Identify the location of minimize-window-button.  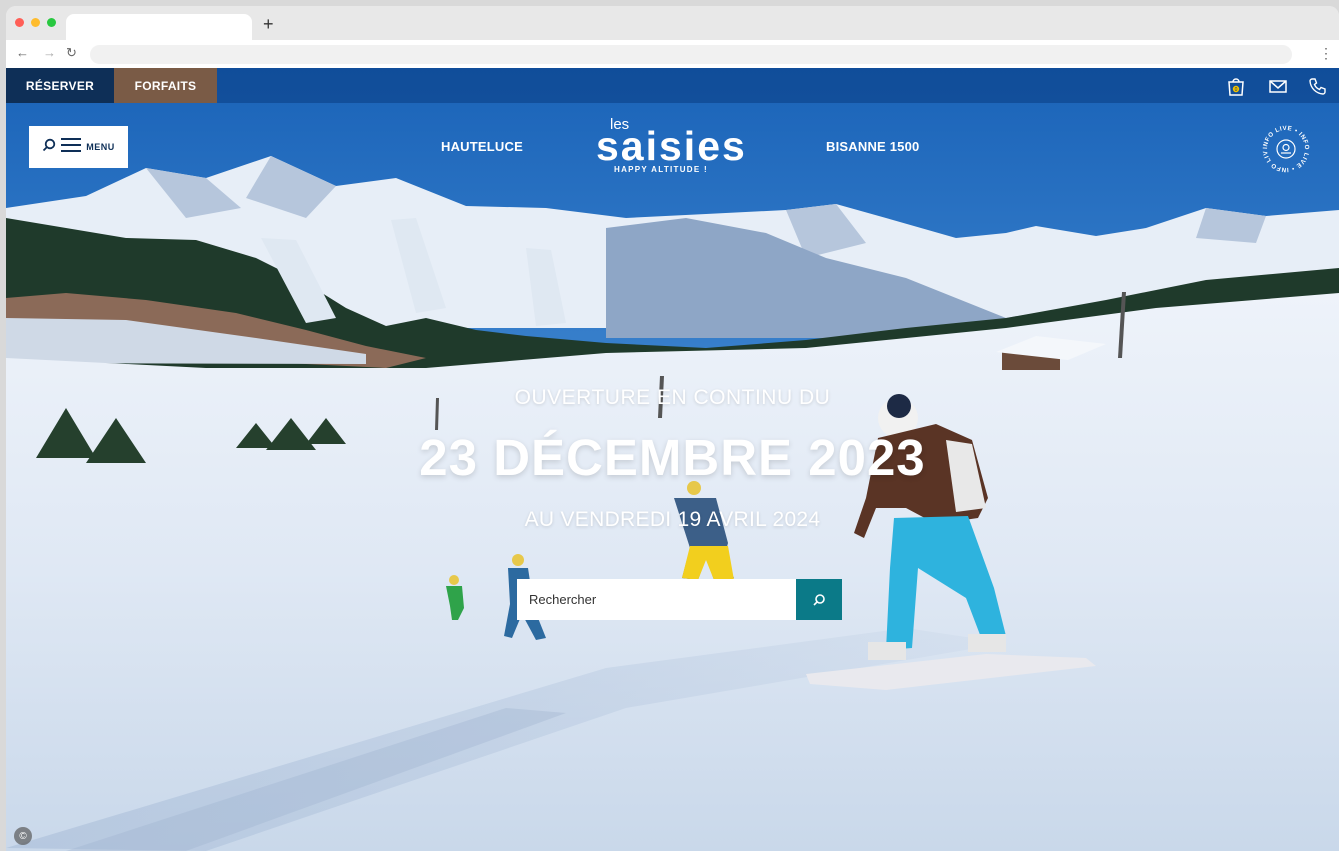
(35, 22).